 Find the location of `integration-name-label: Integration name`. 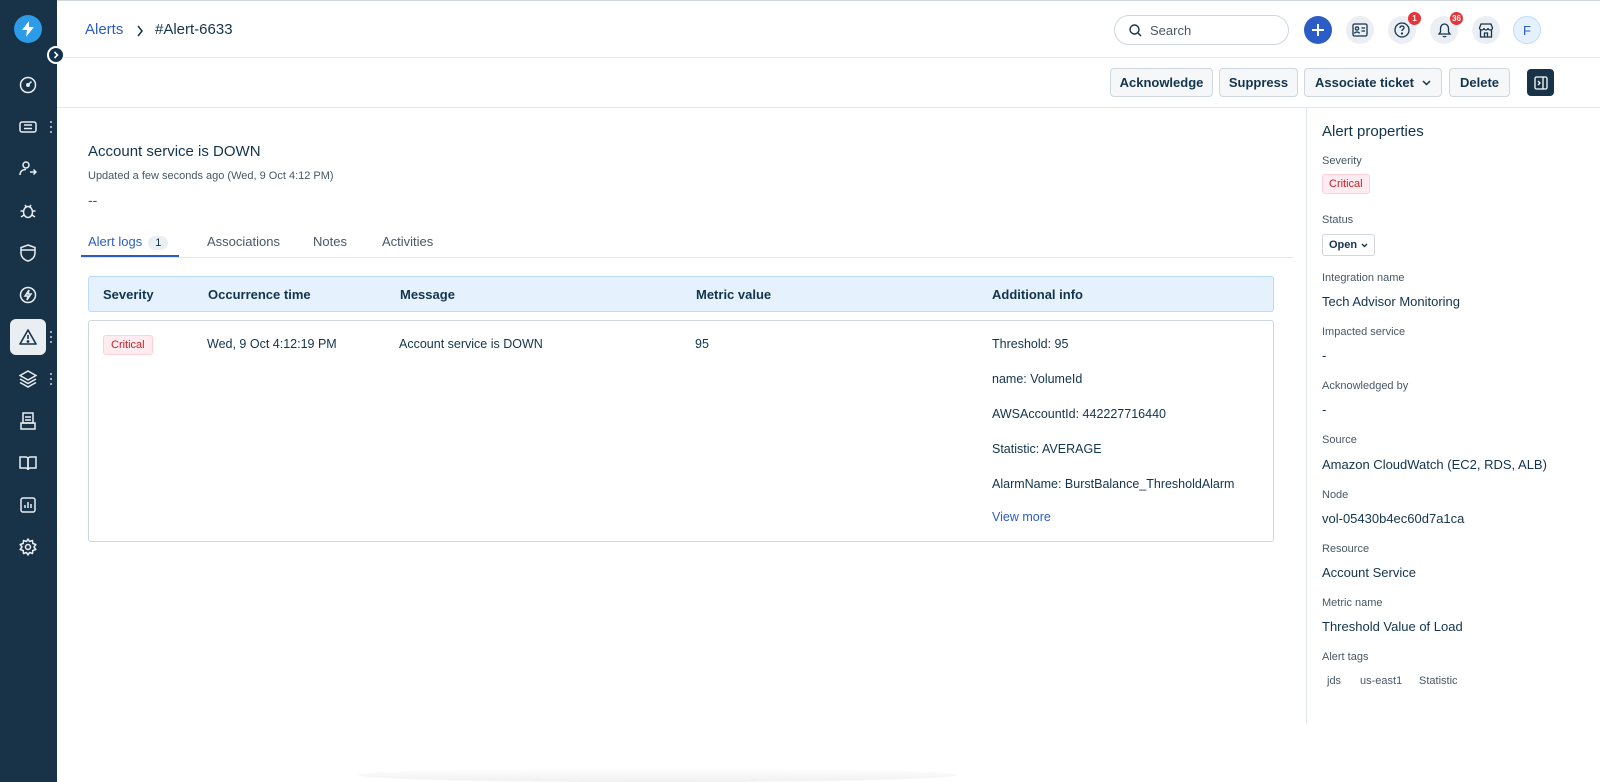

integration-name-label: Integration name is located at coordinates (1363, 278).